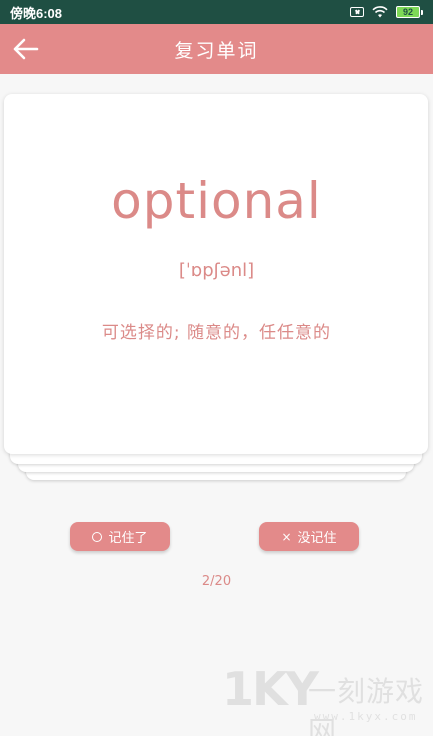 This screenshot has width=433, height=736. I want to click on back-button, so click(25, 49).